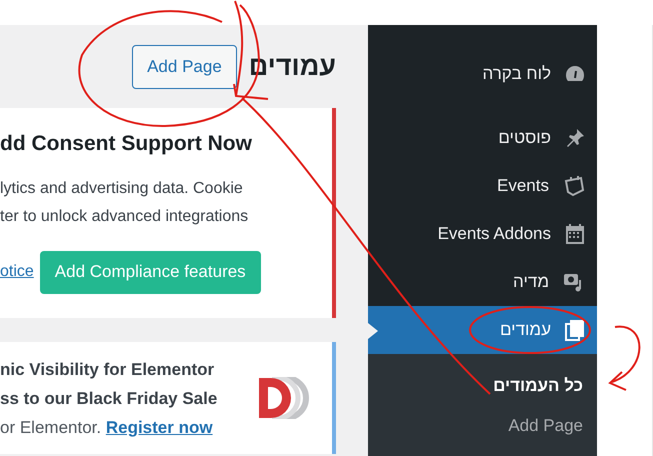 The height and width of the screenshot is (456, 653). I want to click on sidebar-item: Events, so click(482, 186).